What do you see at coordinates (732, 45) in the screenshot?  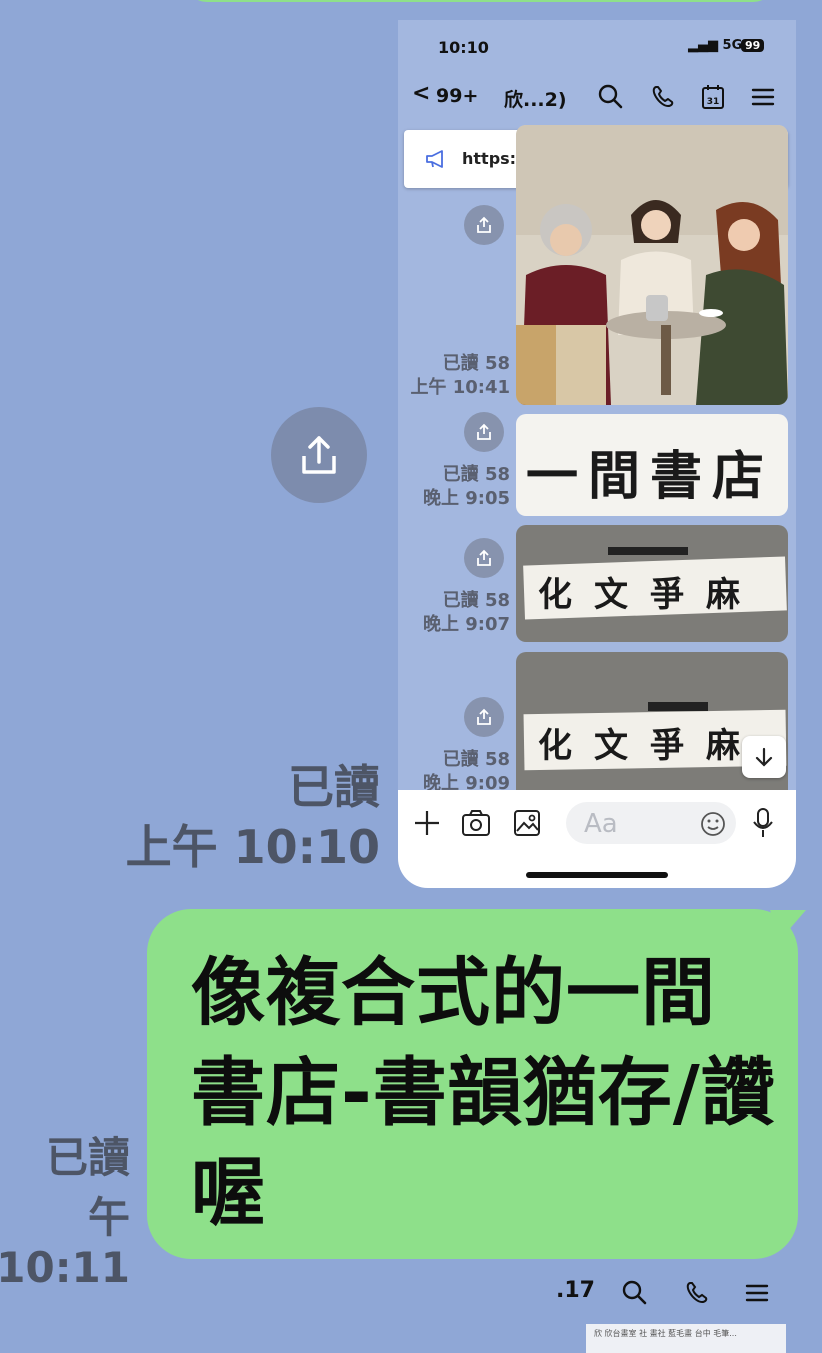 I see `network-type: 5G` at bounding box center [732, 45].